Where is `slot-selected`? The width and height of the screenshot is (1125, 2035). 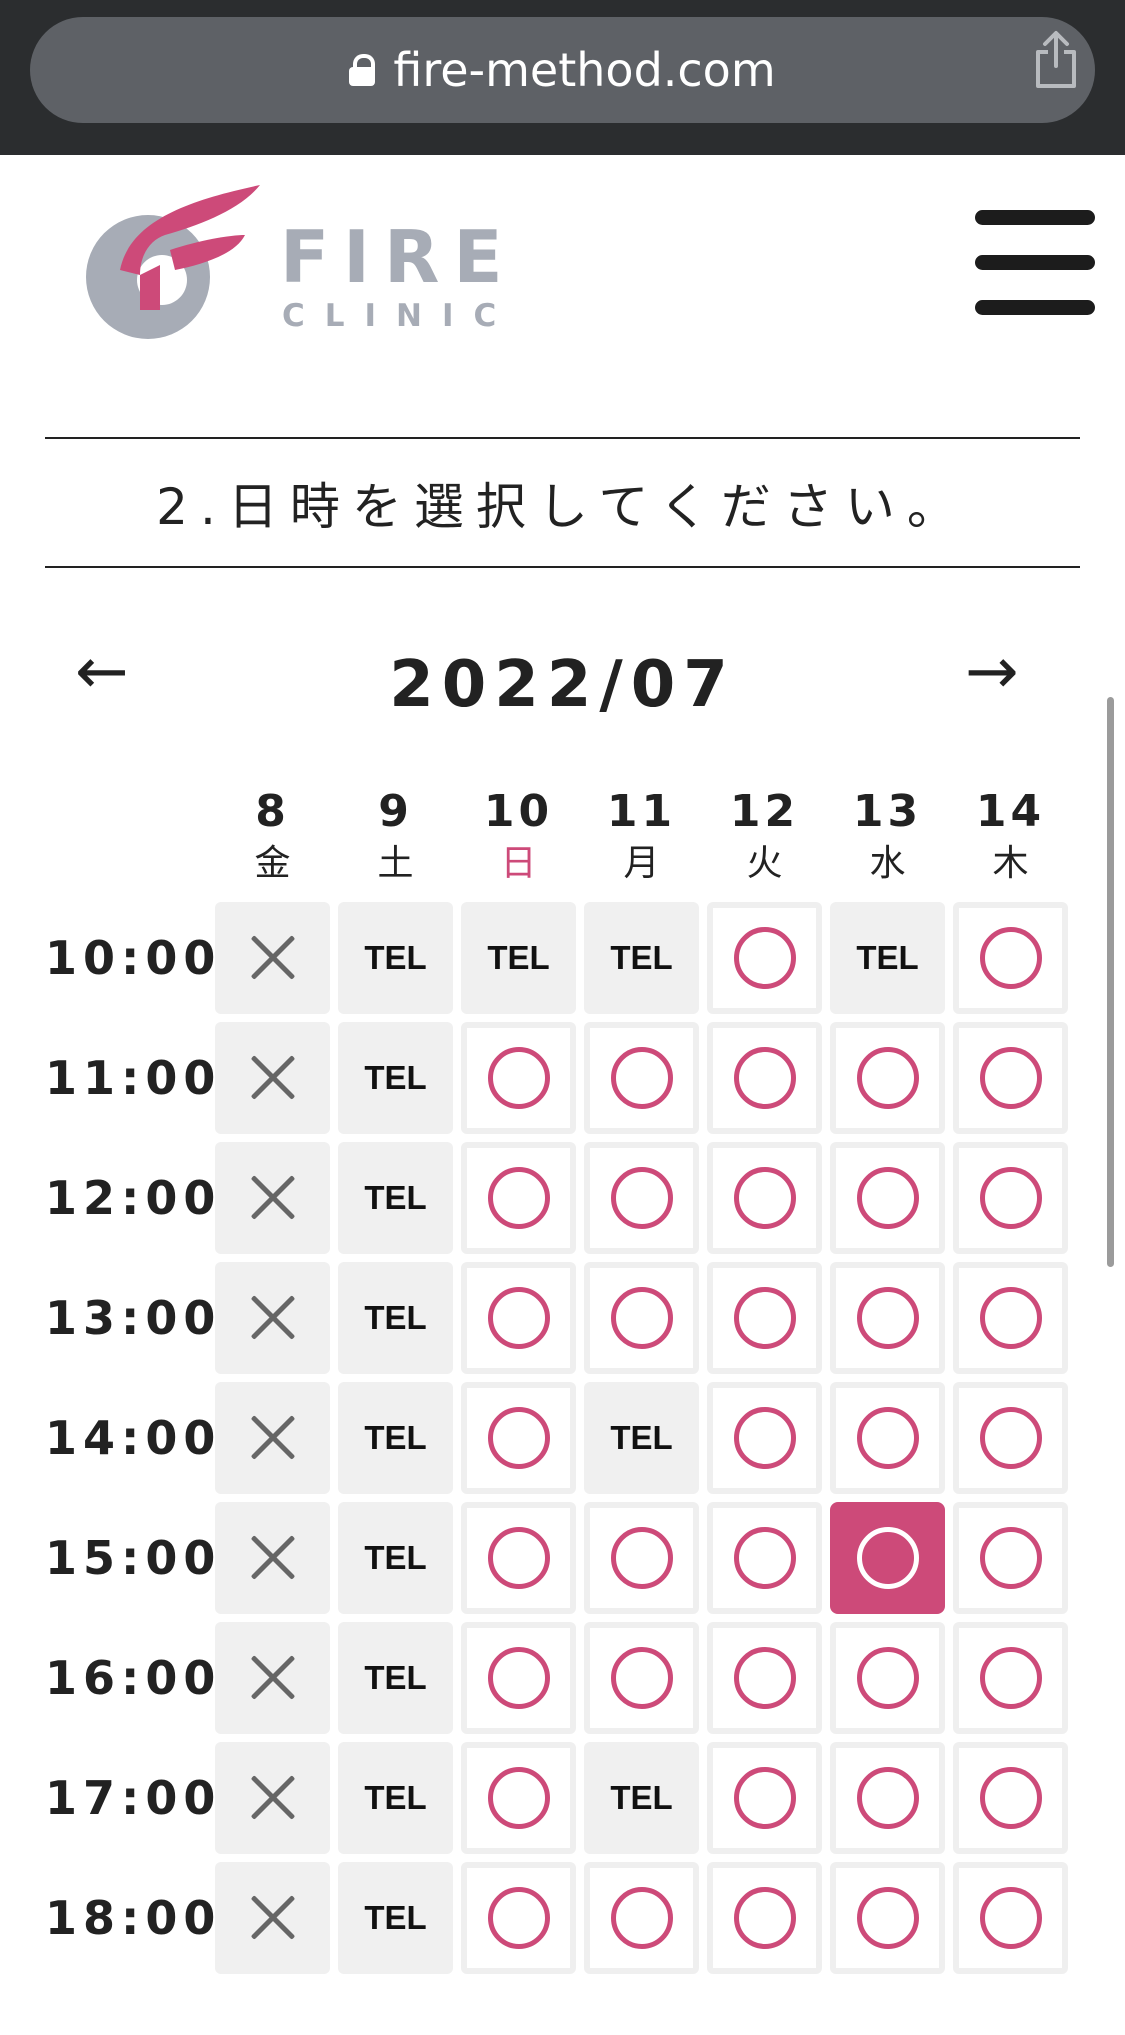
slot-selected is located at coordinates (887, 1558).